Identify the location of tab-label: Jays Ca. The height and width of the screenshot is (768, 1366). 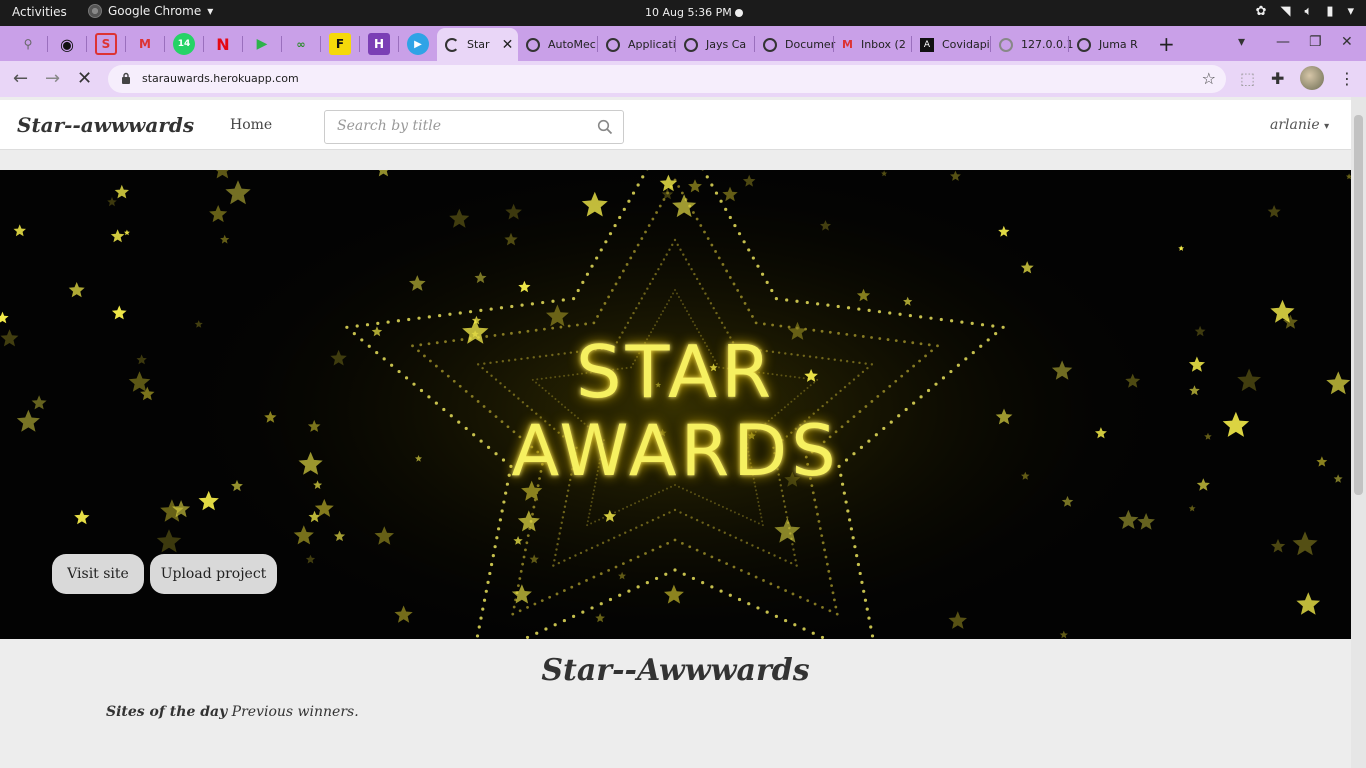
(726, 44).